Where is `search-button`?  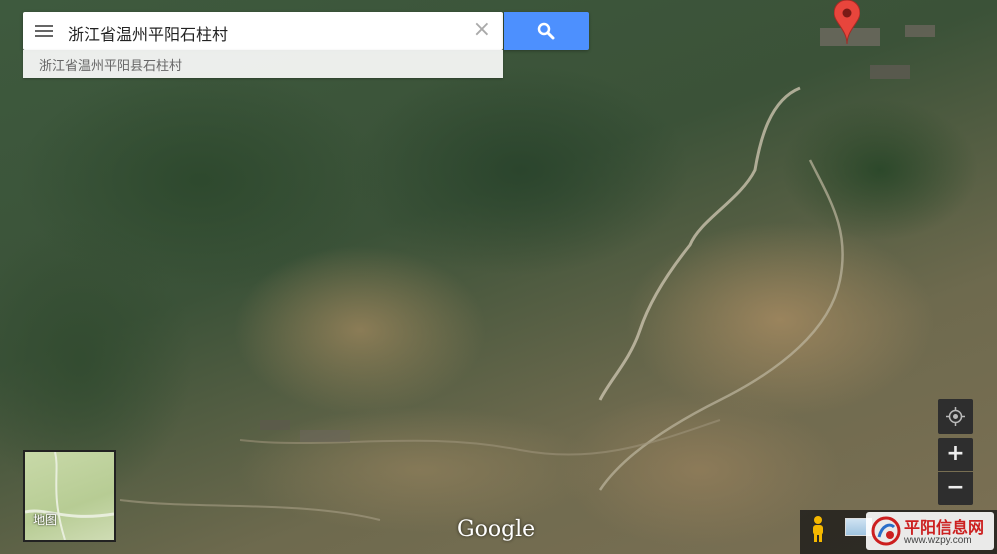
search-button is located at coordinates (546, 31).